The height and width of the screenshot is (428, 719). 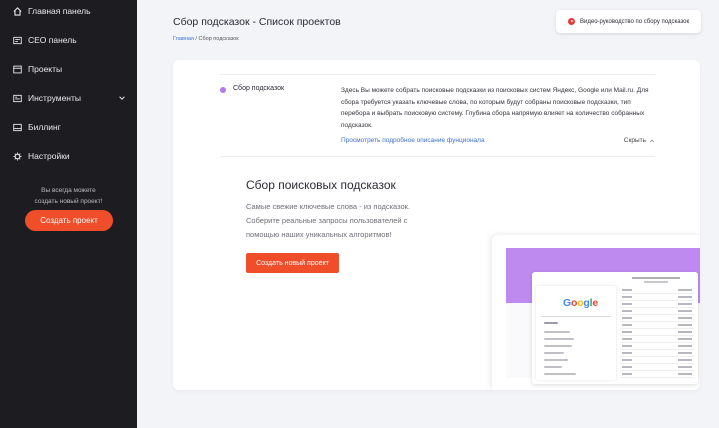 I want to click on google-logo-letter: e, so click(x=595, y=303).